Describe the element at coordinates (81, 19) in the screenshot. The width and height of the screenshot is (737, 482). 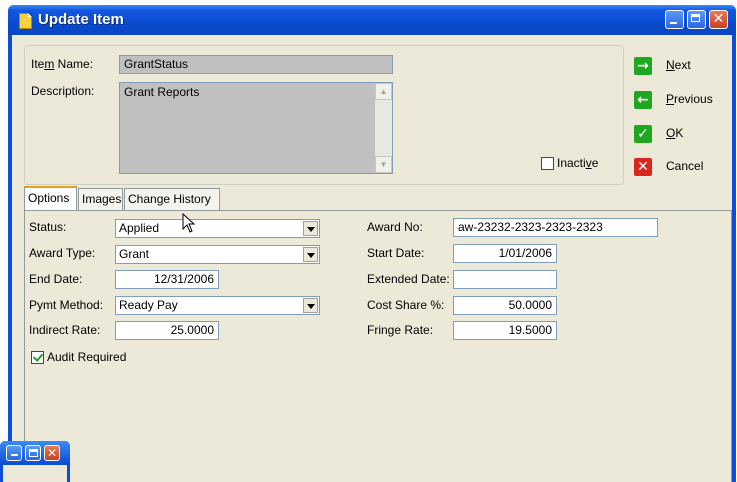
I see `window-title: Update Item` at that location.